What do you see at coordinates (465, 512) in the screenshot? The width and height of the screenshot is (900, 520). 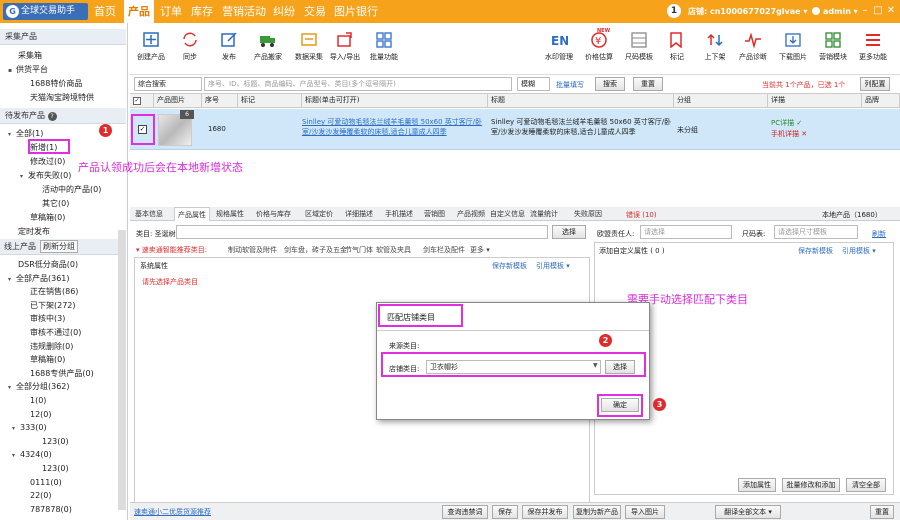 I see `statusbar-button: 查询违禁词` at bounding box center [465, 512].